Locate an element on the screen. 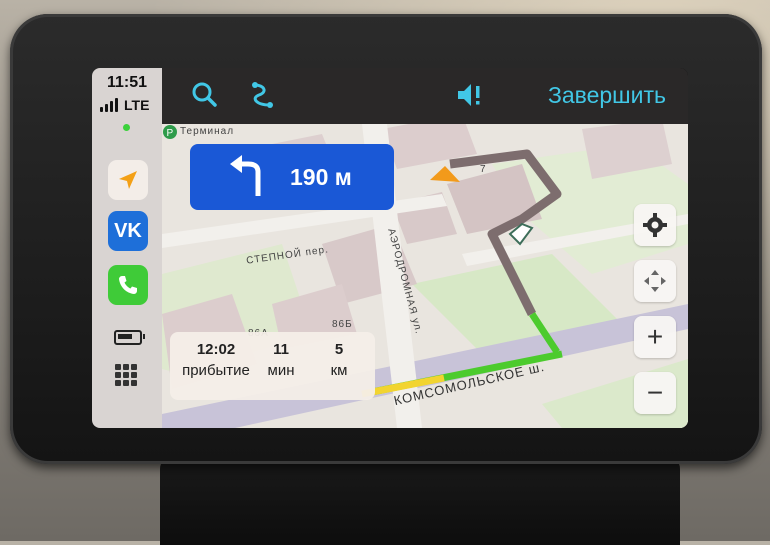 The image size is (770, 545). poi-label: Терминал is located at coordinates (207, 131).